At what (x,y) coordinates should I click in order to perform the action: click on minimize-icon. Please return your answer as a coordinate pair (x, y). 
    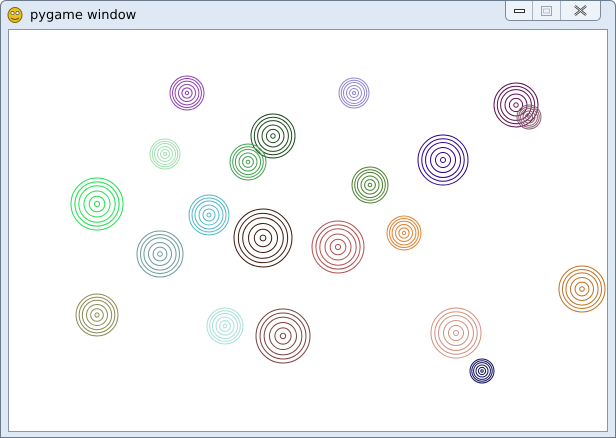
    Looking at the image, I should click on (519, 10).